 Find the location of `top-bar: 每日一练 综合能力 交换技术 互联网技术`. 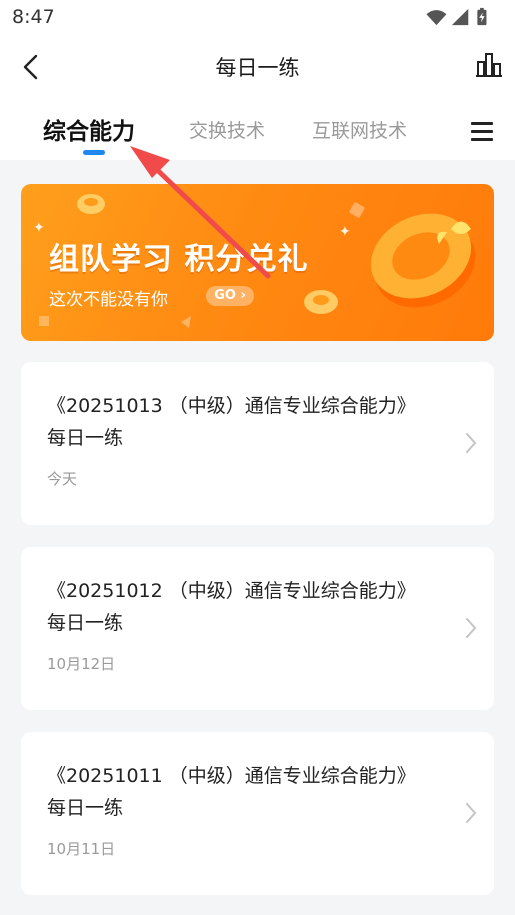

top-bar: 每日一练 综合能力 交换技术 互联网技术 is located at coordinates (257, 98).